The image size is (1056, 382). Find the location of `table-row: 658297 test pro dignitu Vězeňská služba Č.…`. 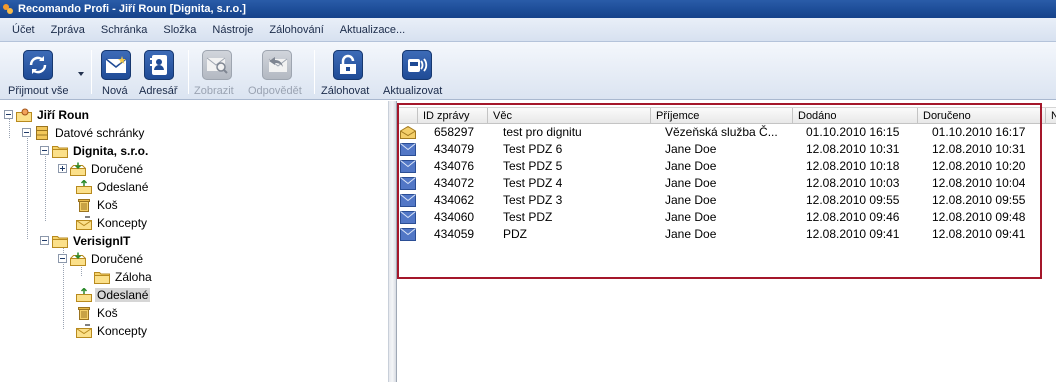

table-row: 658297 test pro dignitu Vězeňská služba Č.… is located at coordinates (727, 132).